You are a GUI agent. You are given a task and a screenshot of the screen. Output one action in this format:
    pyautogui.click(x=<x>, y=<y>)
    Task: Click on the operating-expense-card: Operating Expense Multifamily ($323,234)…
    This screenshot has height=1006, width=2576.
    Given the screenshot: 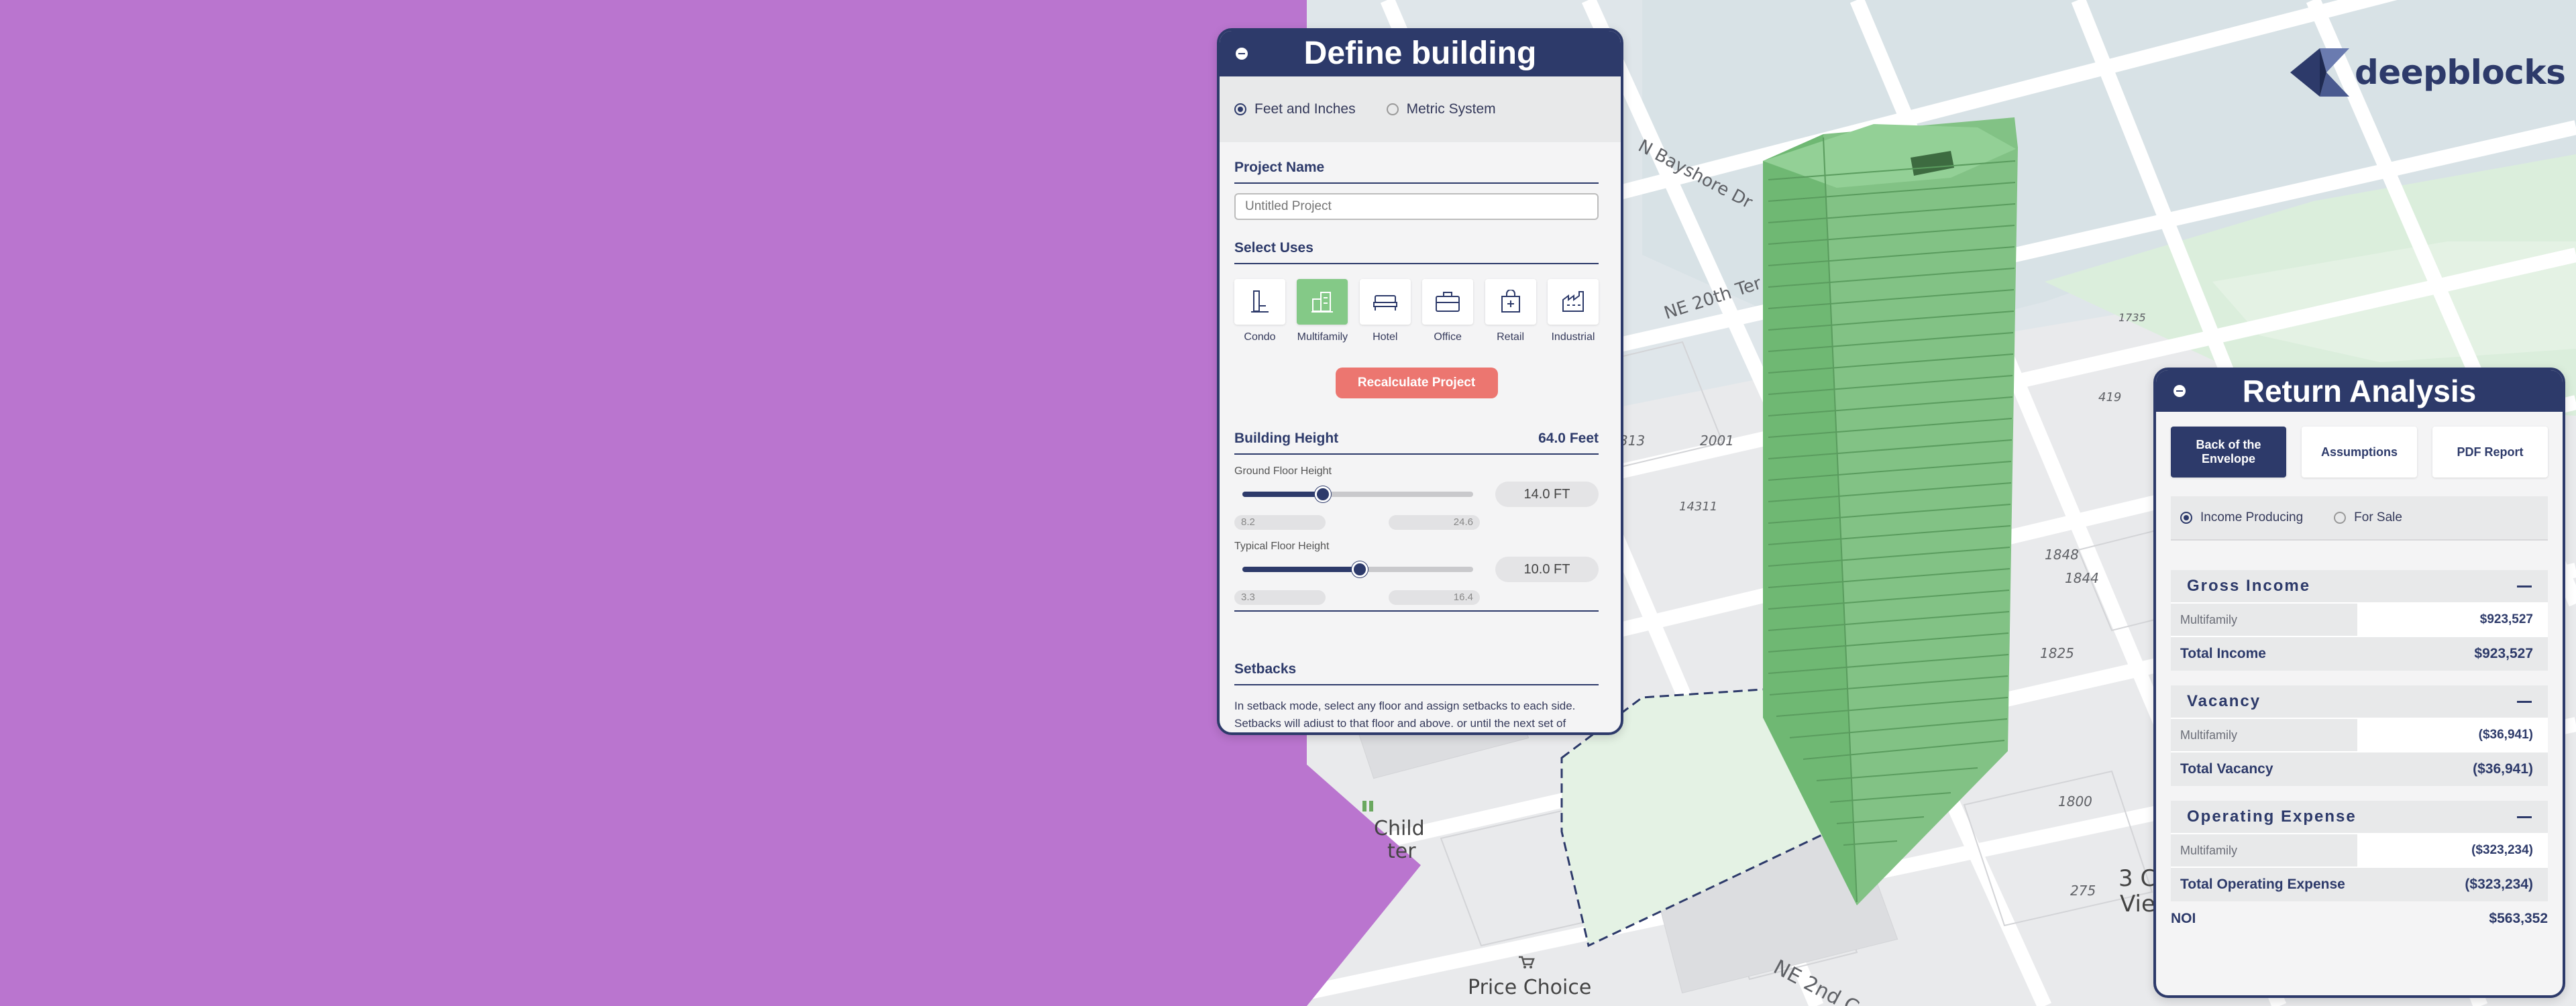 What is the action you would take?
    pyautogui.click(x=2359, y=851)
    